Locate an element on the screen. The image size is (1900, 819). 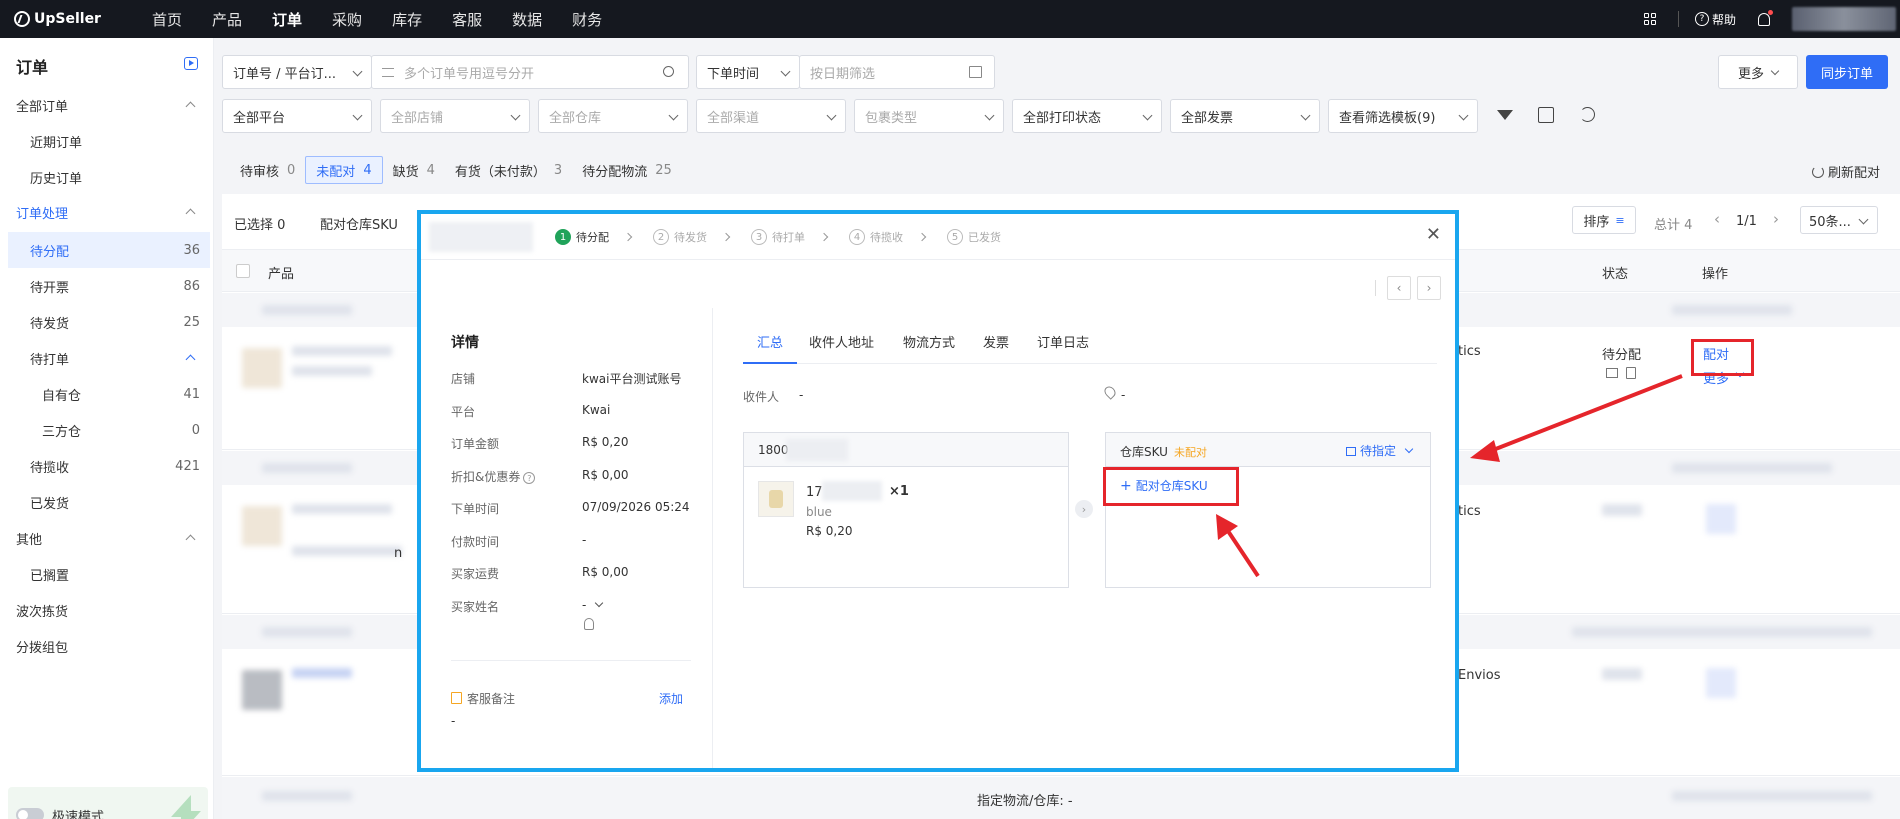
apps-icon is located at coordinates (1649, 19).